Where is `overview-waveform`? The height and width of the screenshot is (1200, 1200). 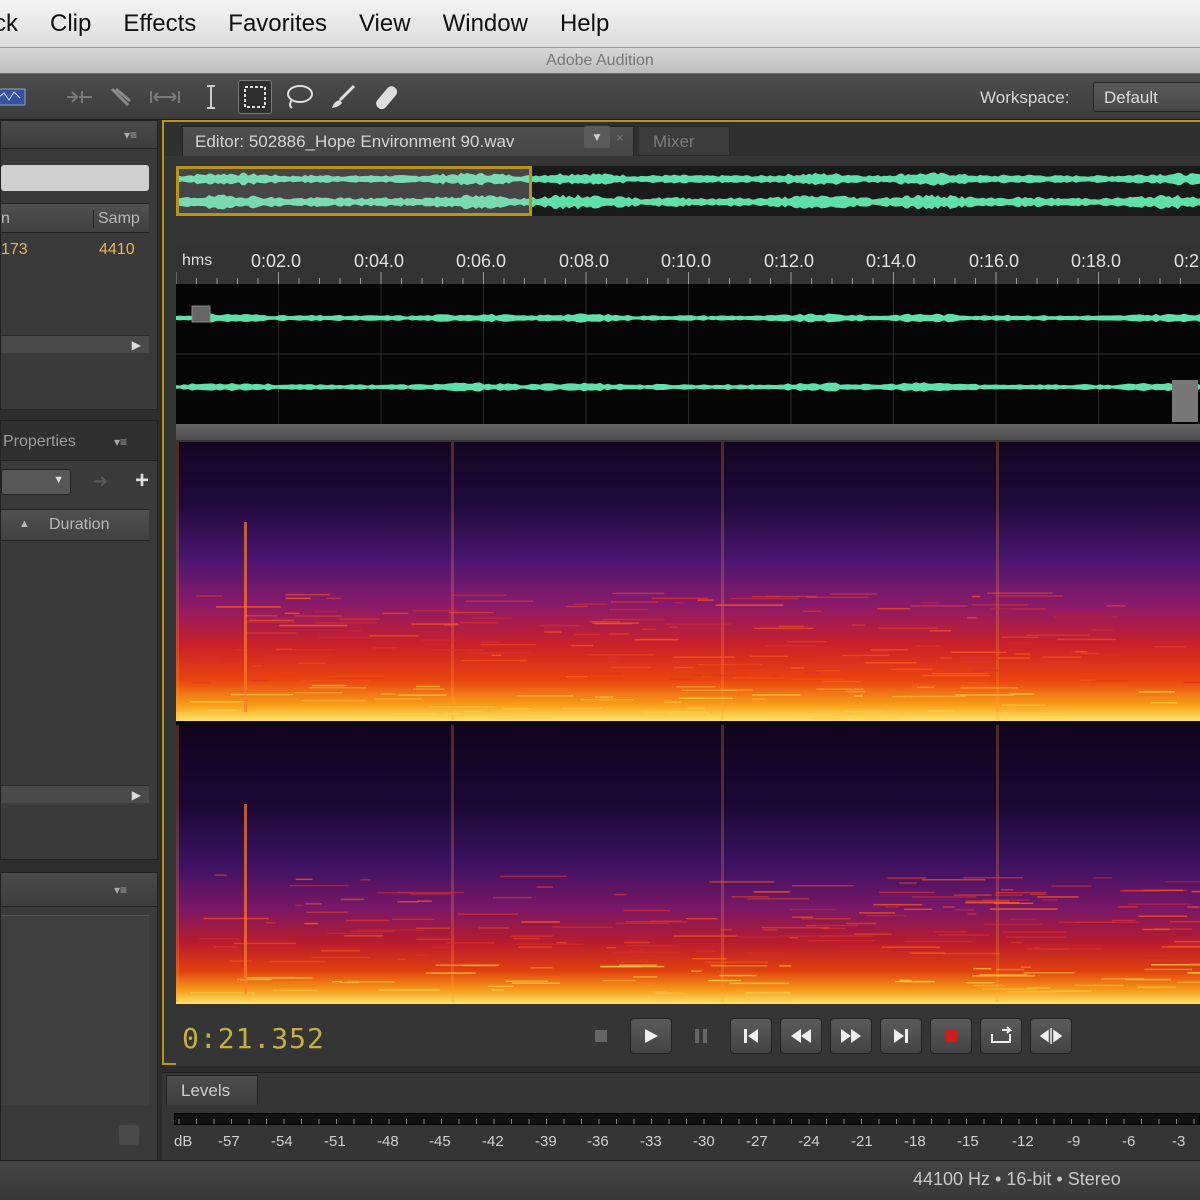
overview-waveform is located at coordinates (688, 191).